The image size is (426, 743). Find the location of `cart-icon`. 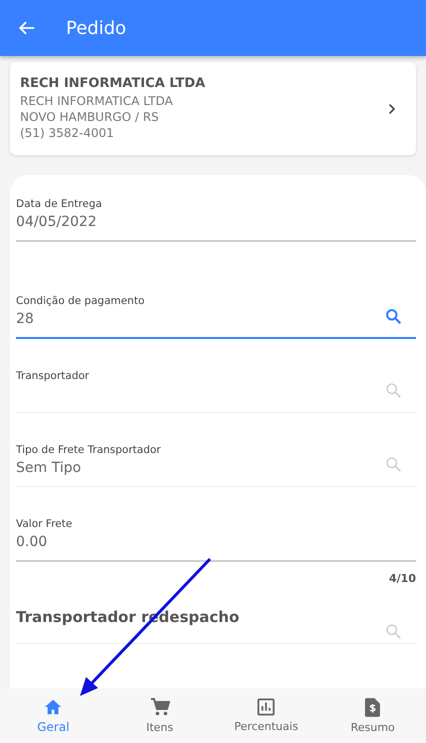

cart-icon is located at coordinates (160, 707).